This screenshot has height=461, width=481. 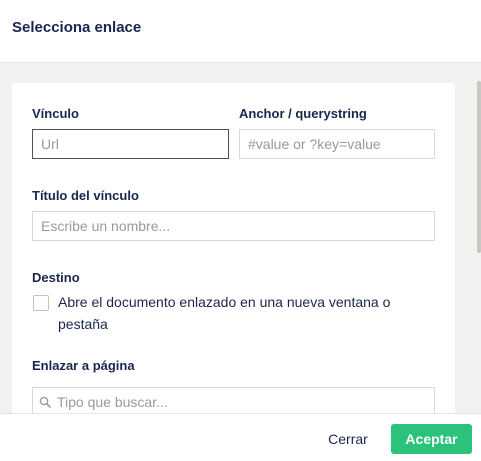 I want to click on url-input, so click(x=130, y=144).